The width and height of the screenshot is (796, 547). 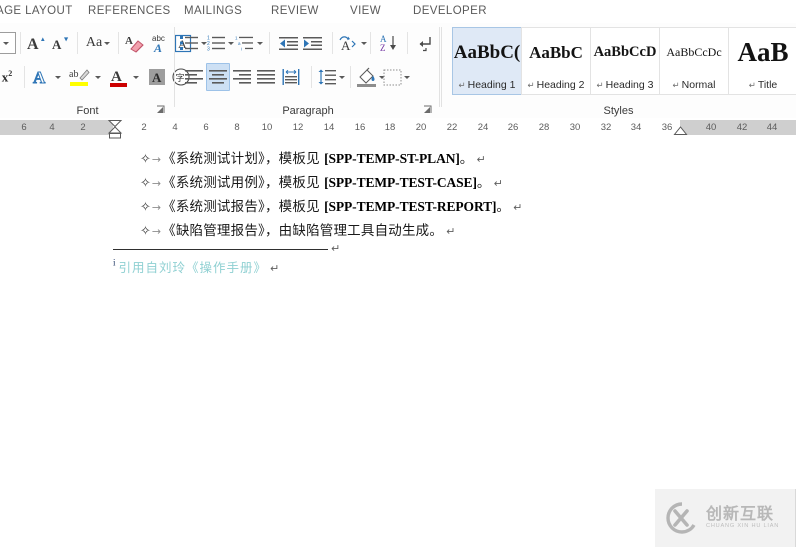 I want to click on character-shading-button: A, so click(x=157, y=77).